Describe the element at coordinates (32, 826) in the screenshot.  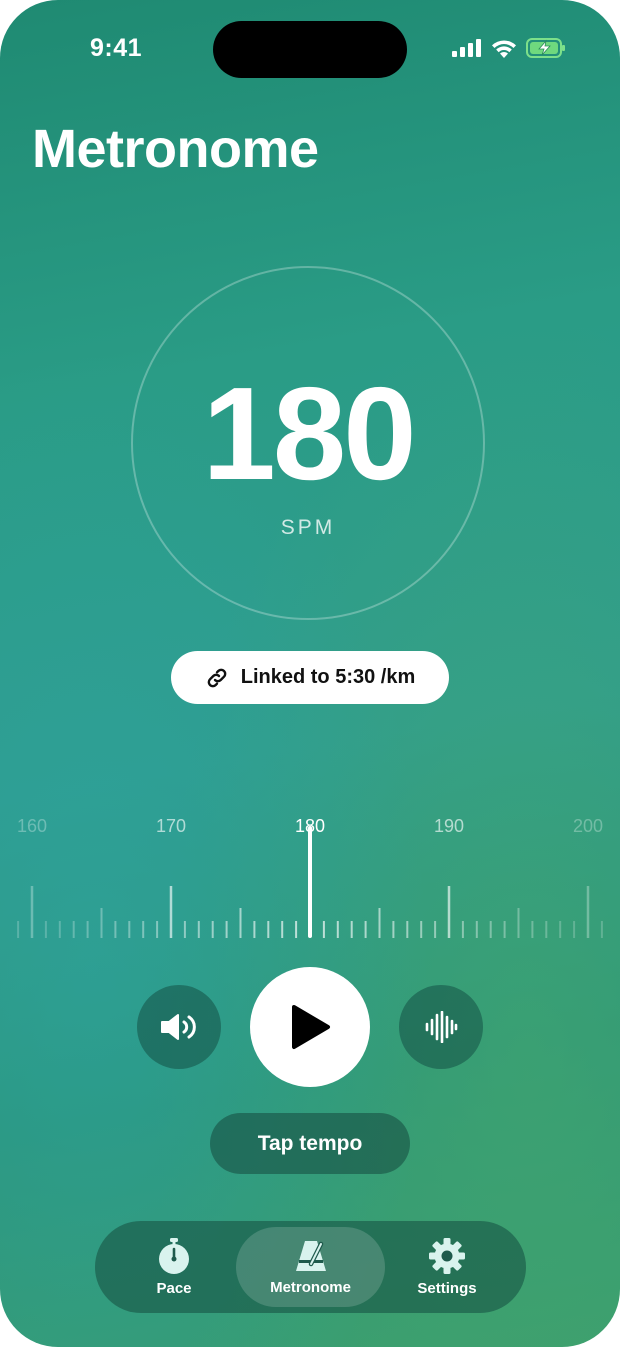
I see `ruler-label: 160` at that location.